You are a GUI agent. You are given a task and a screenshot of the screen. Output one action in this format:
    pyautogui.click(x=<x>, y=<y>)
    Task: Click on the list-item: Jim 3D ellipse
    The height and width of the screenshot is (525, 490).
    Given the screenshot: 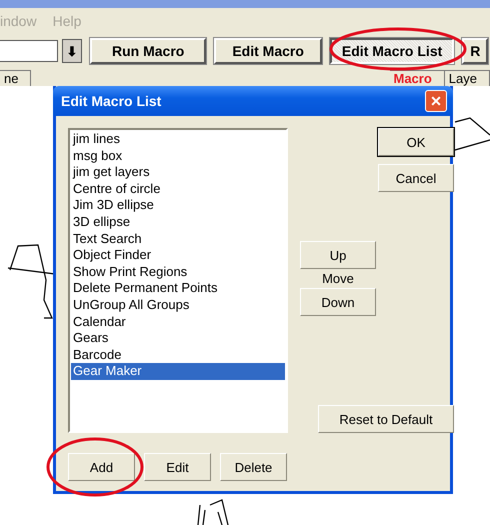 What is the action you would take?
    pyautogui.click(x=178, y=205)
    